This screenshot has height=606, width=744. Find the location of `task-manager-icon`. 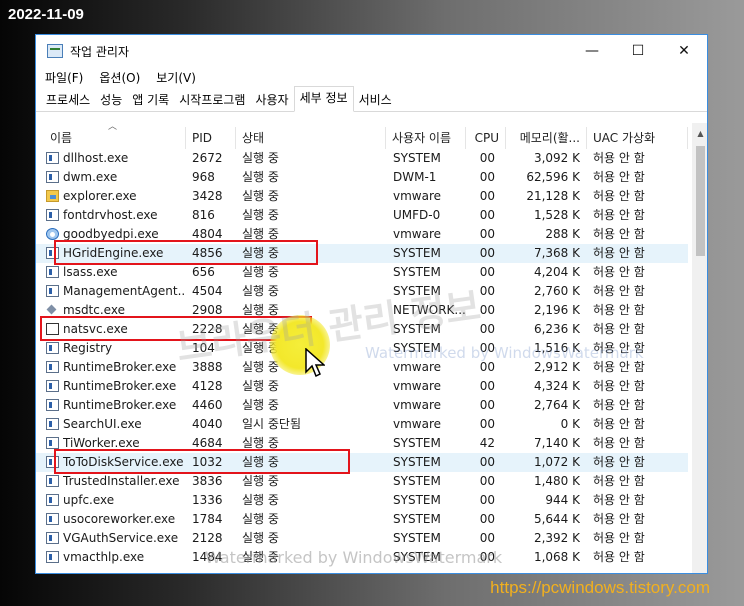

task-manager-icon is located at coordinates (55, 51).